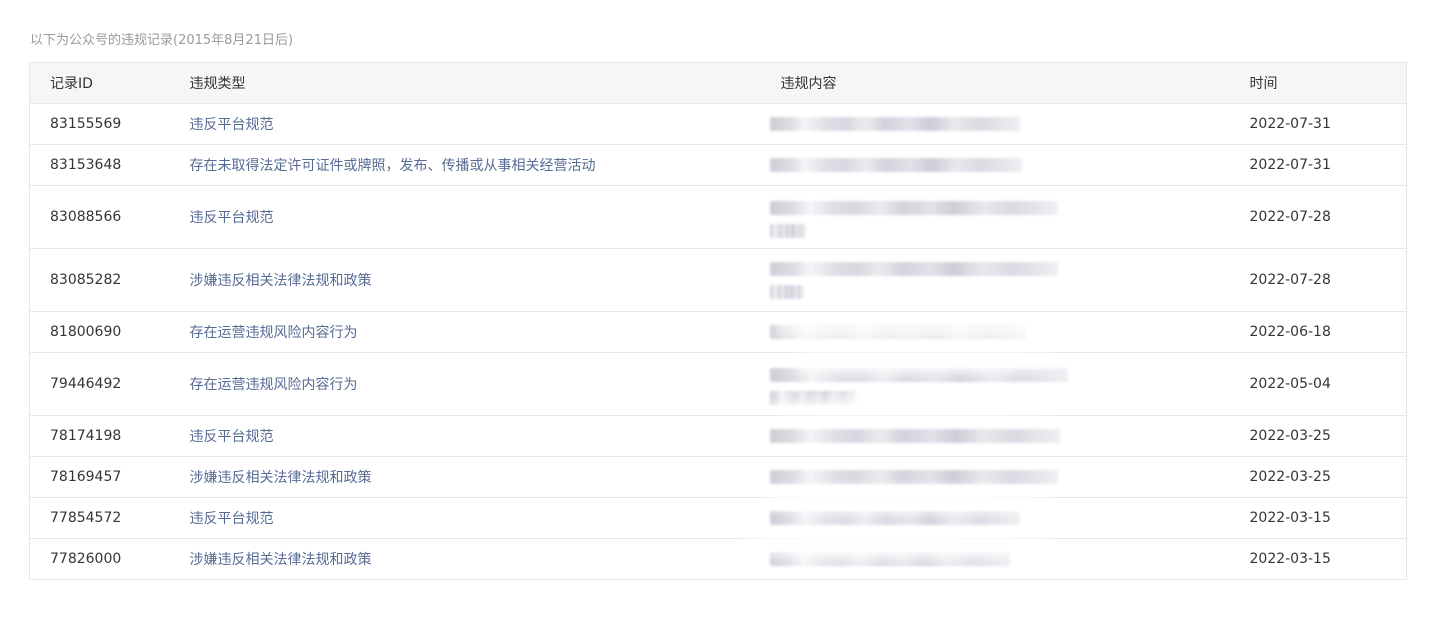 Image resolution: width=1432 pixels, height=629 pixels. What do you see at coordinates (109, 217) in the screenshot?
I see `record-id: 83088566` at bounding box center [109, 217].